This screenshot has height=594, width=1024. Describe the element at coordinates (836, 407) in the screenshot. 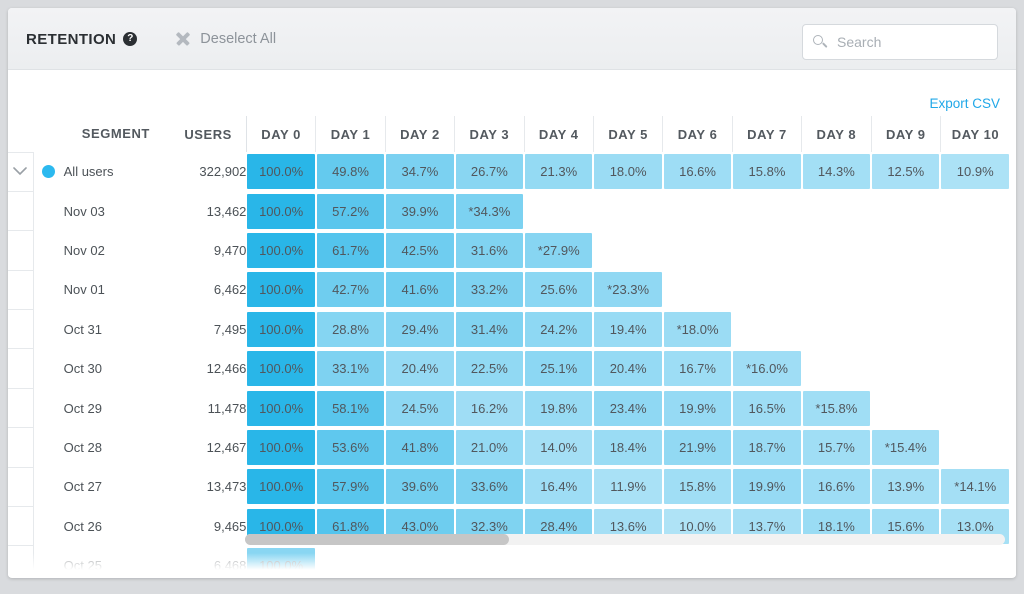

I see `retention-cell: *15.8%` at that location.